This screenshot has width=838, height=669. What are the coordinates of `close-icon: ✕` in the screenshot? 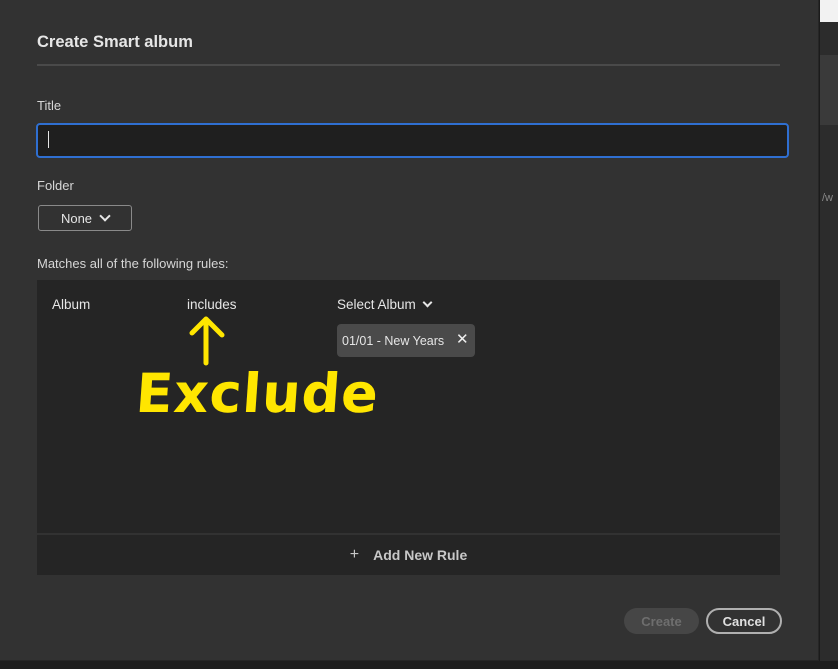 It's located at (462, 340).